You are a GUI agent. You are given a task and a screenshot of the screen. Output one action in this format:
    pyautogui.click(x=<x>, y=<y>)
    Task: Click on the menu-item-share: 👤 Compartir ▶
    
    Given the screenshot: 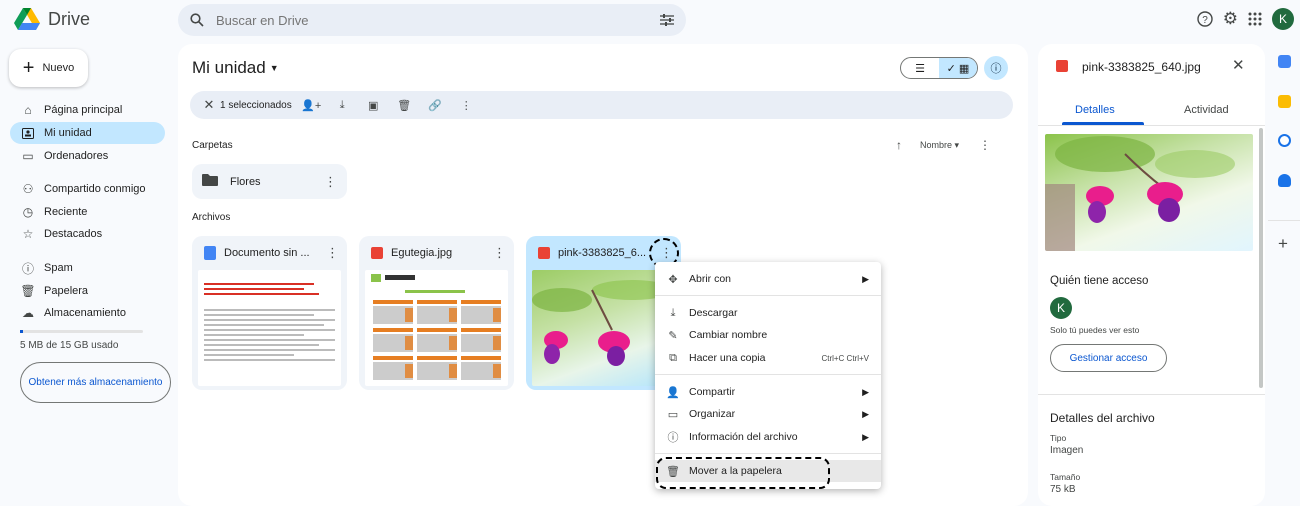 What is the action you would take?
    pyautogui.click(x=768, y=392)
    